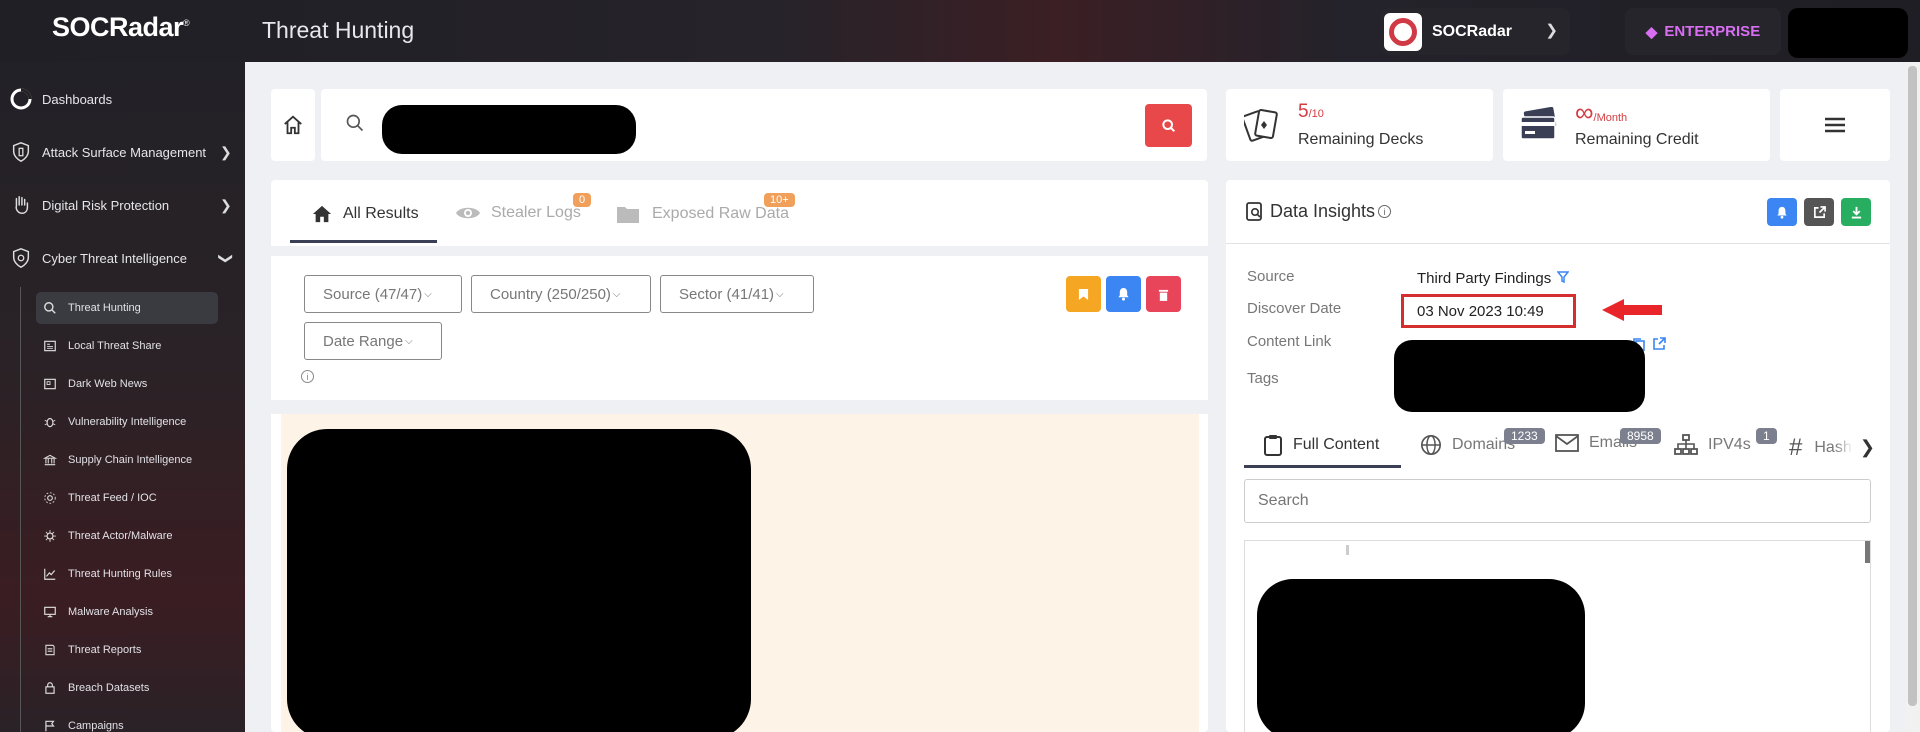 The image size is (1920, 732). I want to click on country-filter-dropdown: Country (250/250) ⌵, so click(561, 294).